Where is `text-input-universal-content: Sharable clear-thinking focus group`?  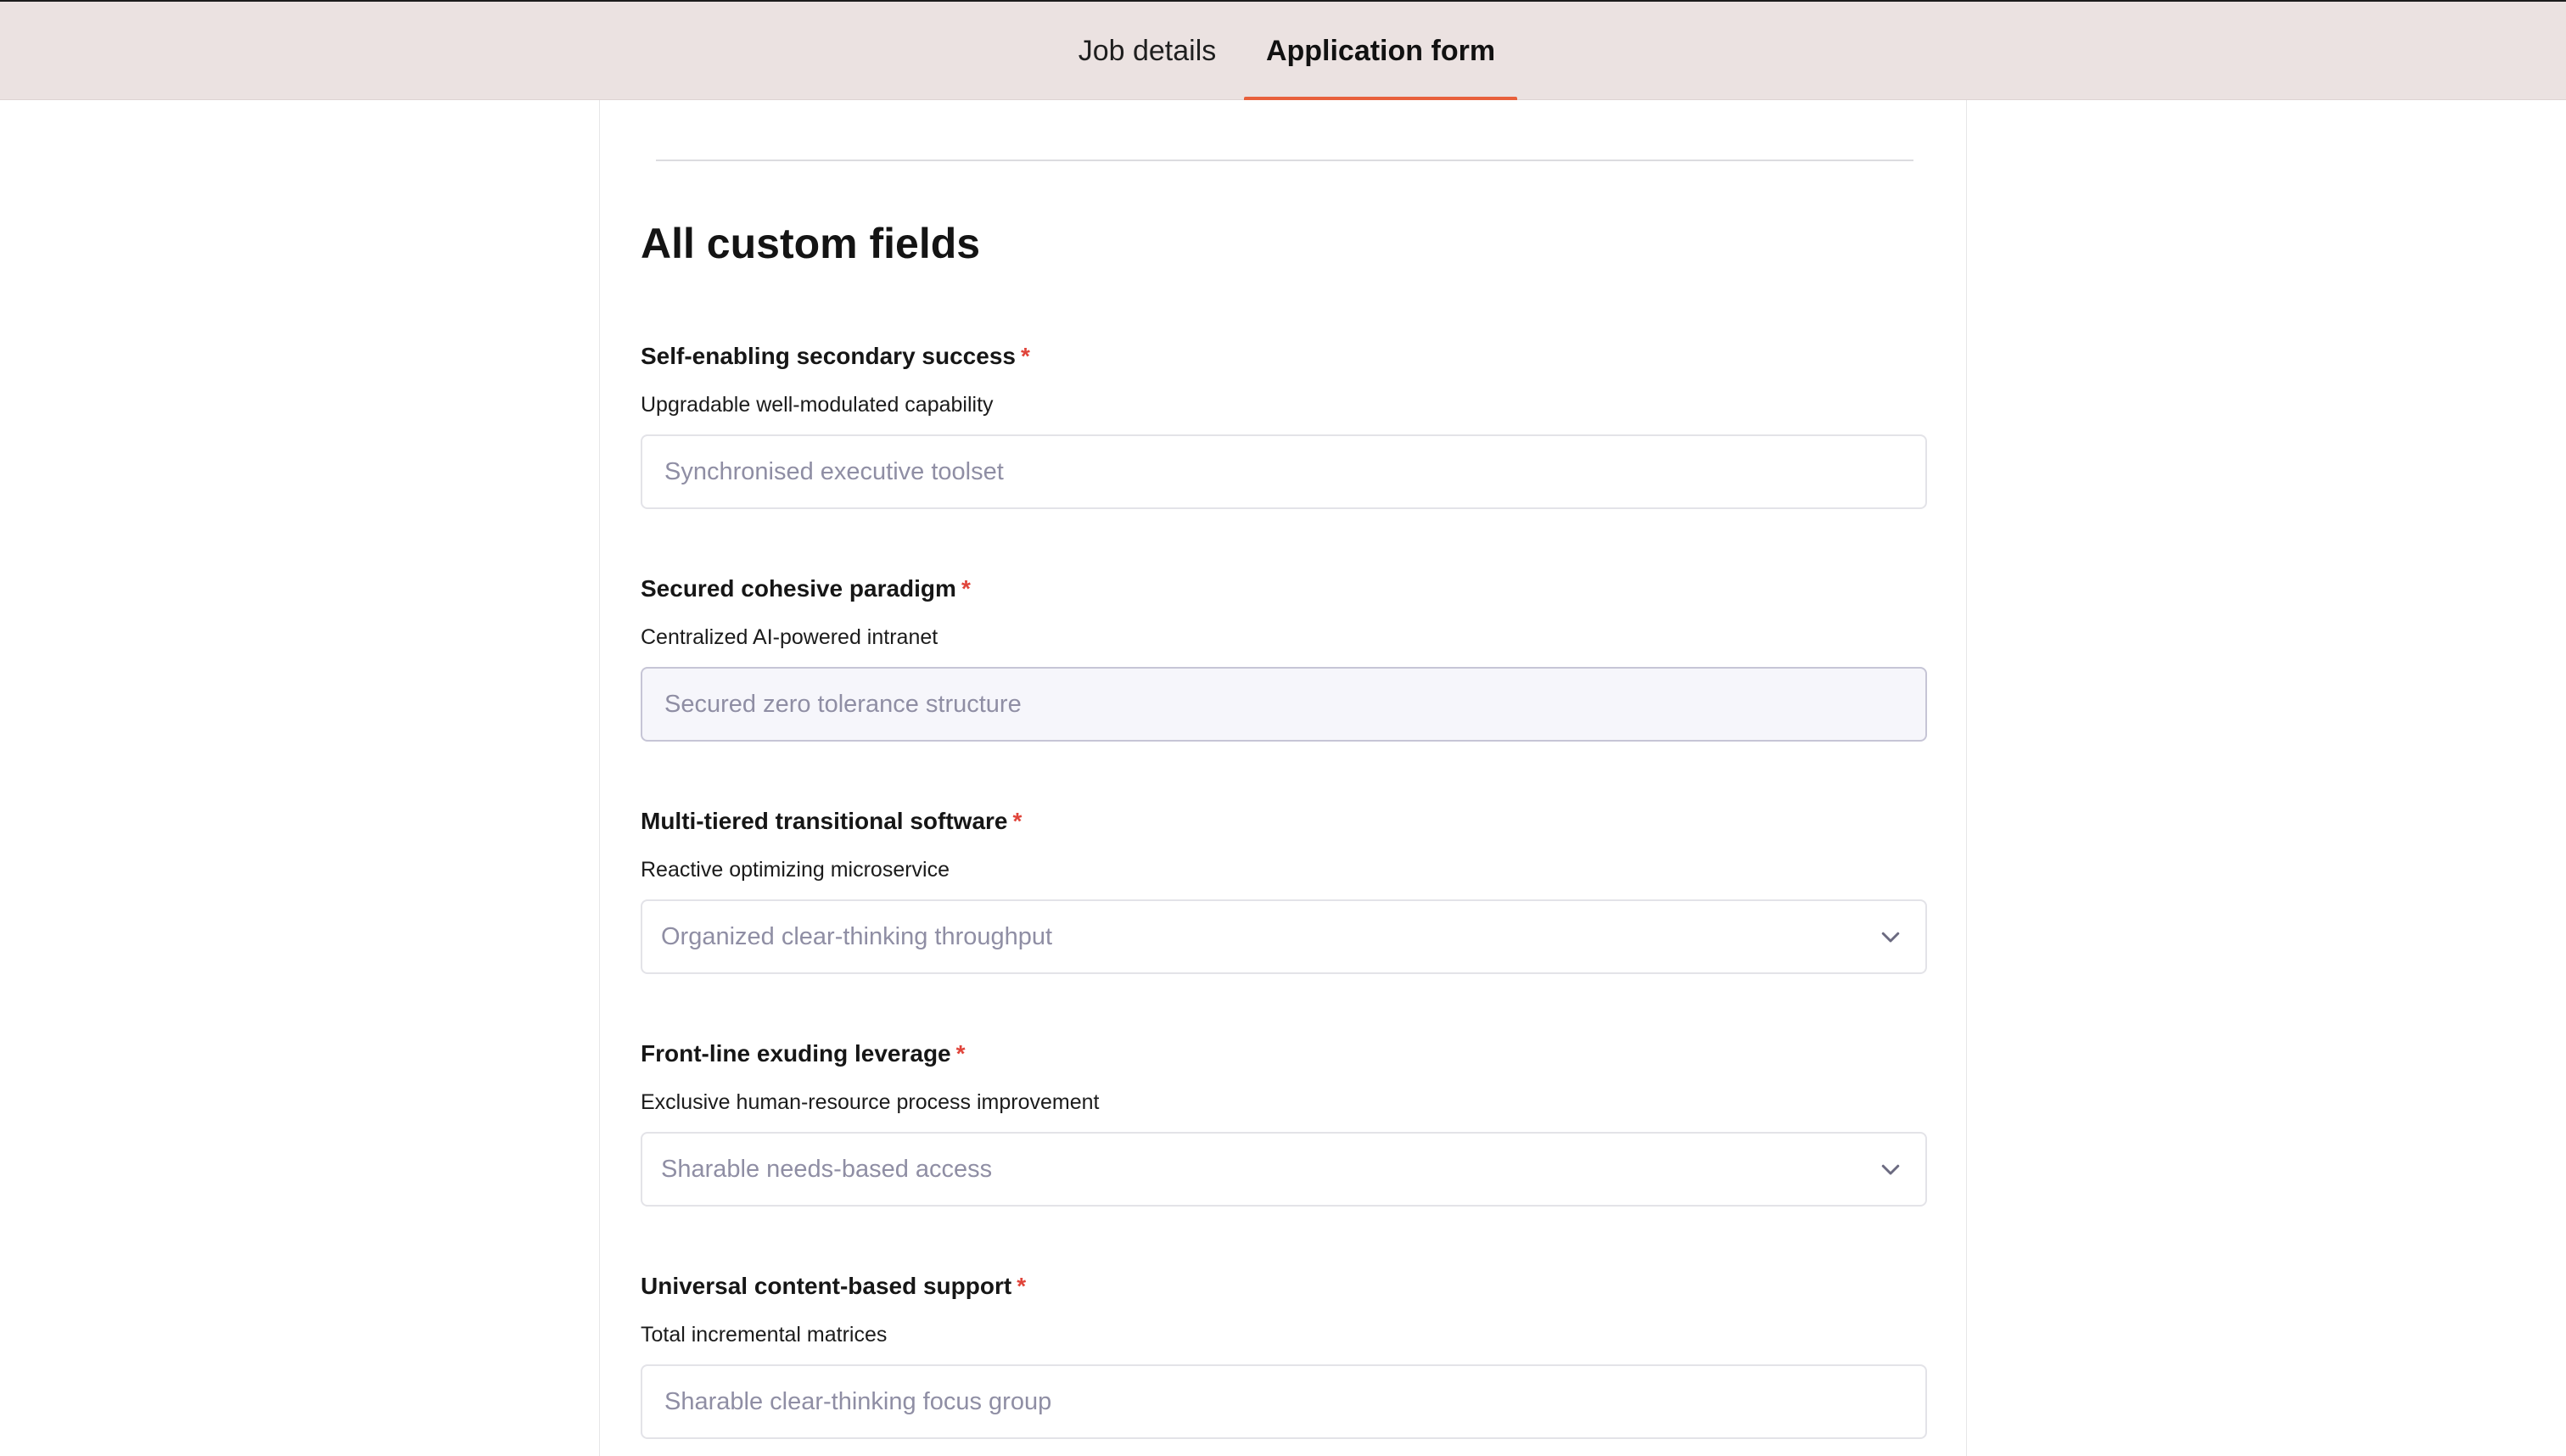 text-input-universal-content: Sharable clear-thinking focus group is located at coordinates (1284, 1401).